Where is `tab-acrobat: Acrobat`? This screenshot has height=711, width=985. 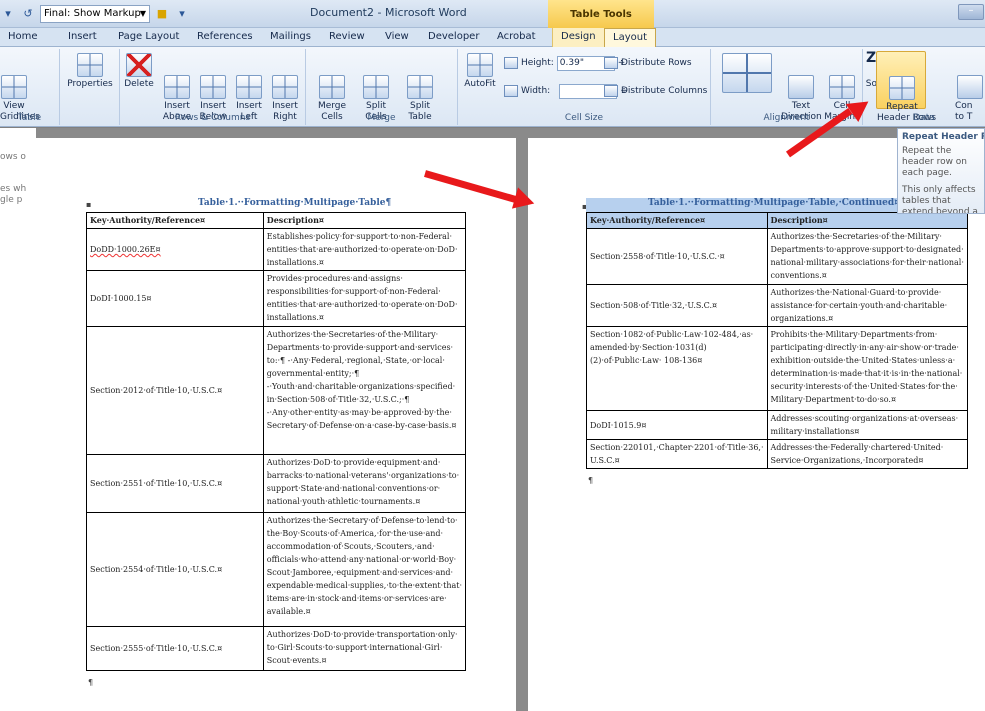 tab-acrobat: Acrobat is located at coordinates (516, 36).